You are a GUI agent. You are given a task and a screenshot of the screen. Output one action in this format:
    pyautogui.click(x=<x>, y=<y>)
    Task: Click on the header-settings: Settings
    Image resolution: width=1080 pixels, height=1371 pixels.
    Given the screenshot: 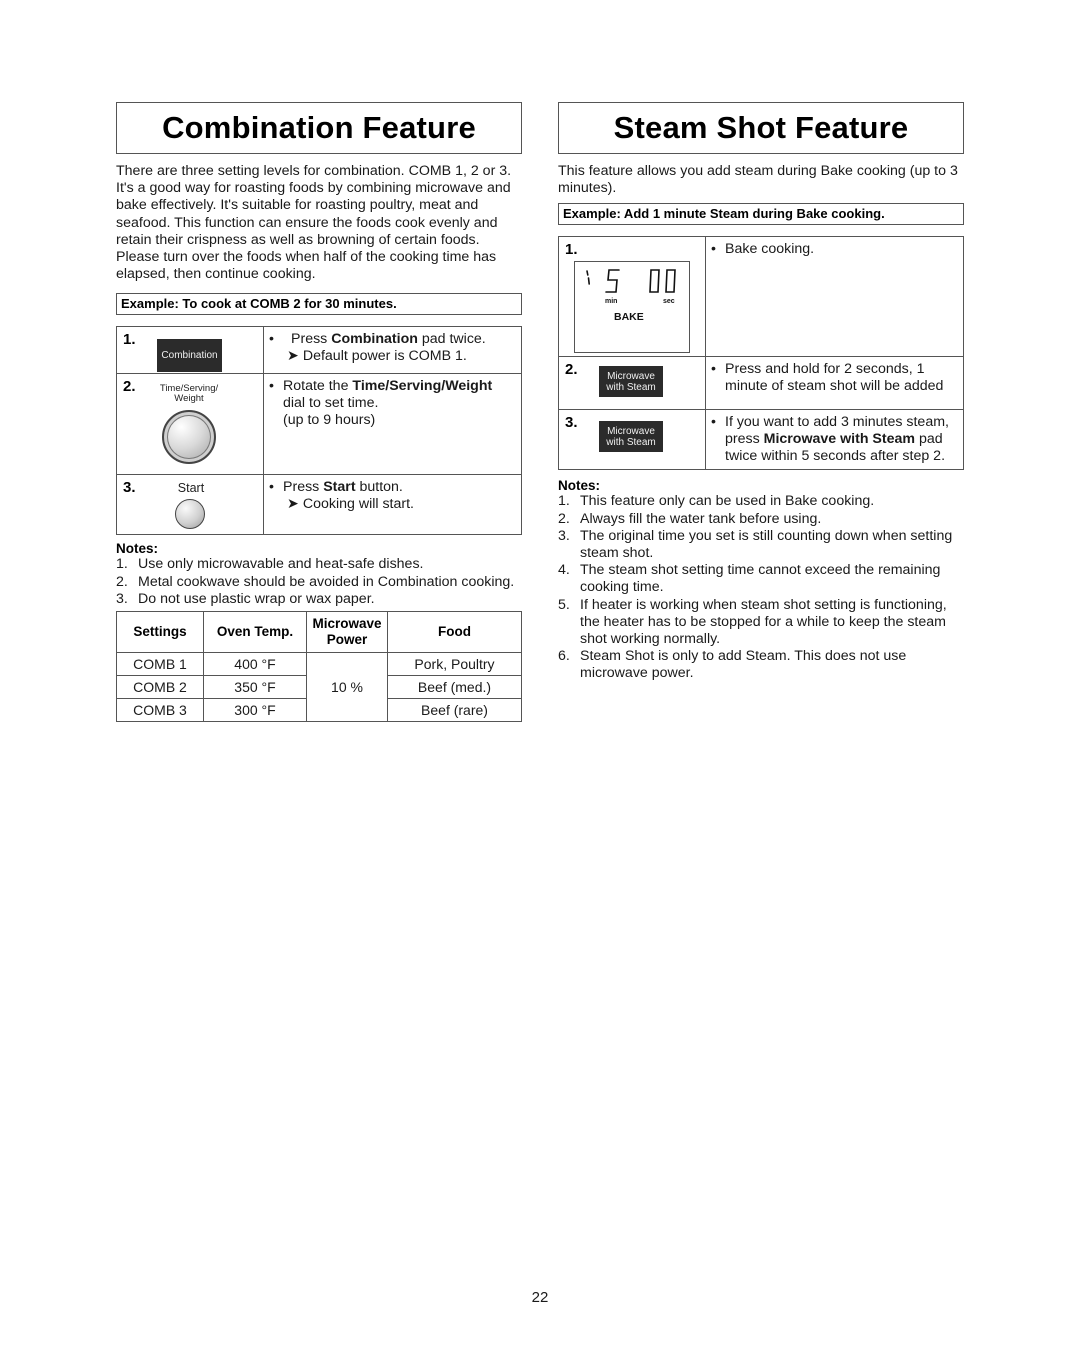 What is the action you would take?
    pyautogui.click(x=160, y=632)
    